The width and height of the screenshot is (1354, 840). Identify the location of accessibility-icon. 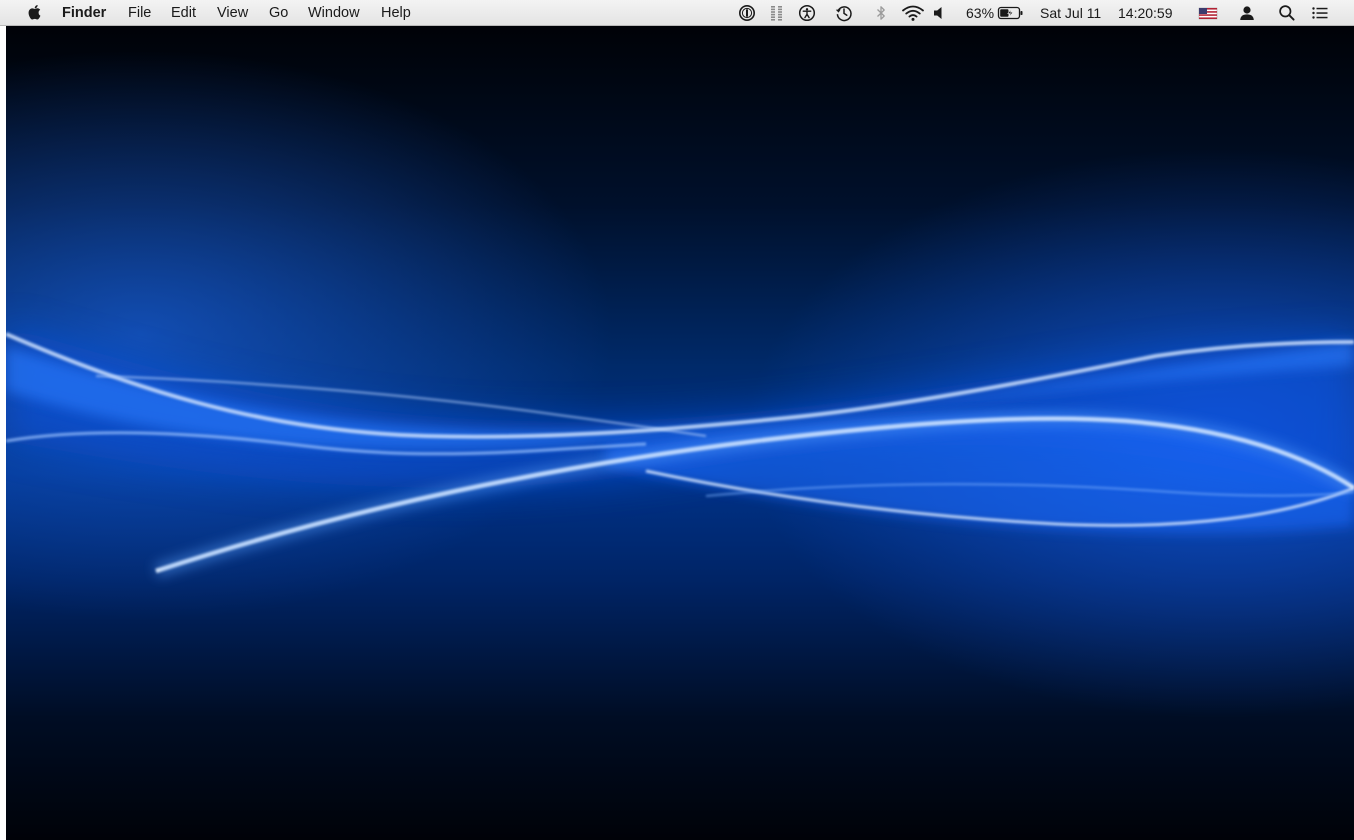
(807, 13).